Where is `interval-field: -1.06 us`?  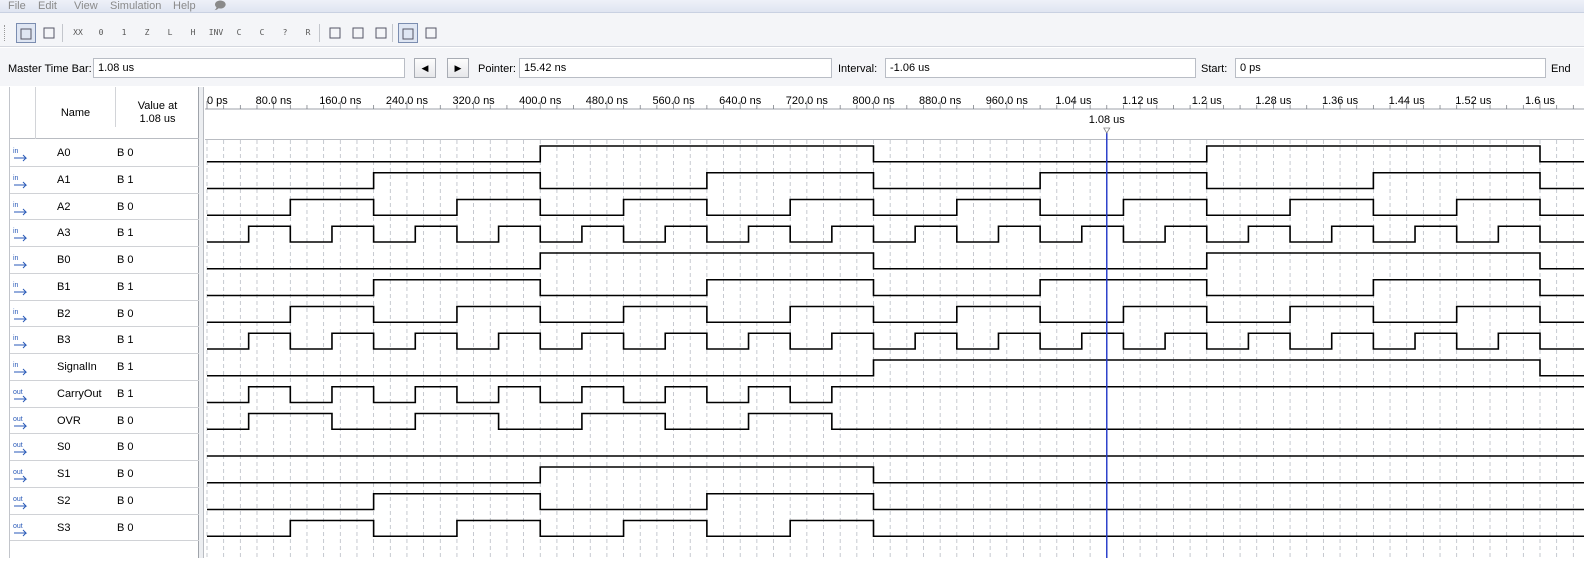 interval-field: -1.06 us is located at coordinates (1040, 68).